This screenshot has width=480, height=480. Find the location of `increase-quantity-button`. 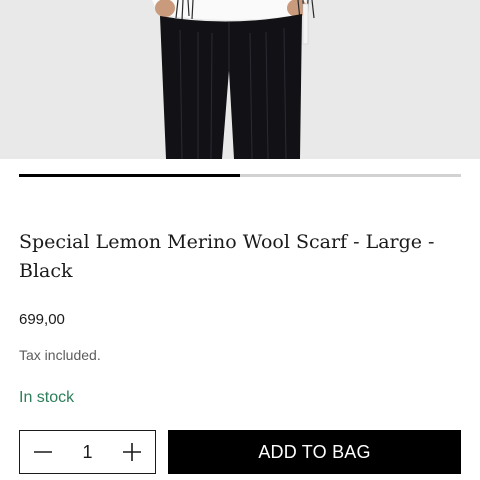

increase-quantity-button is located at coordinates (132, 452).